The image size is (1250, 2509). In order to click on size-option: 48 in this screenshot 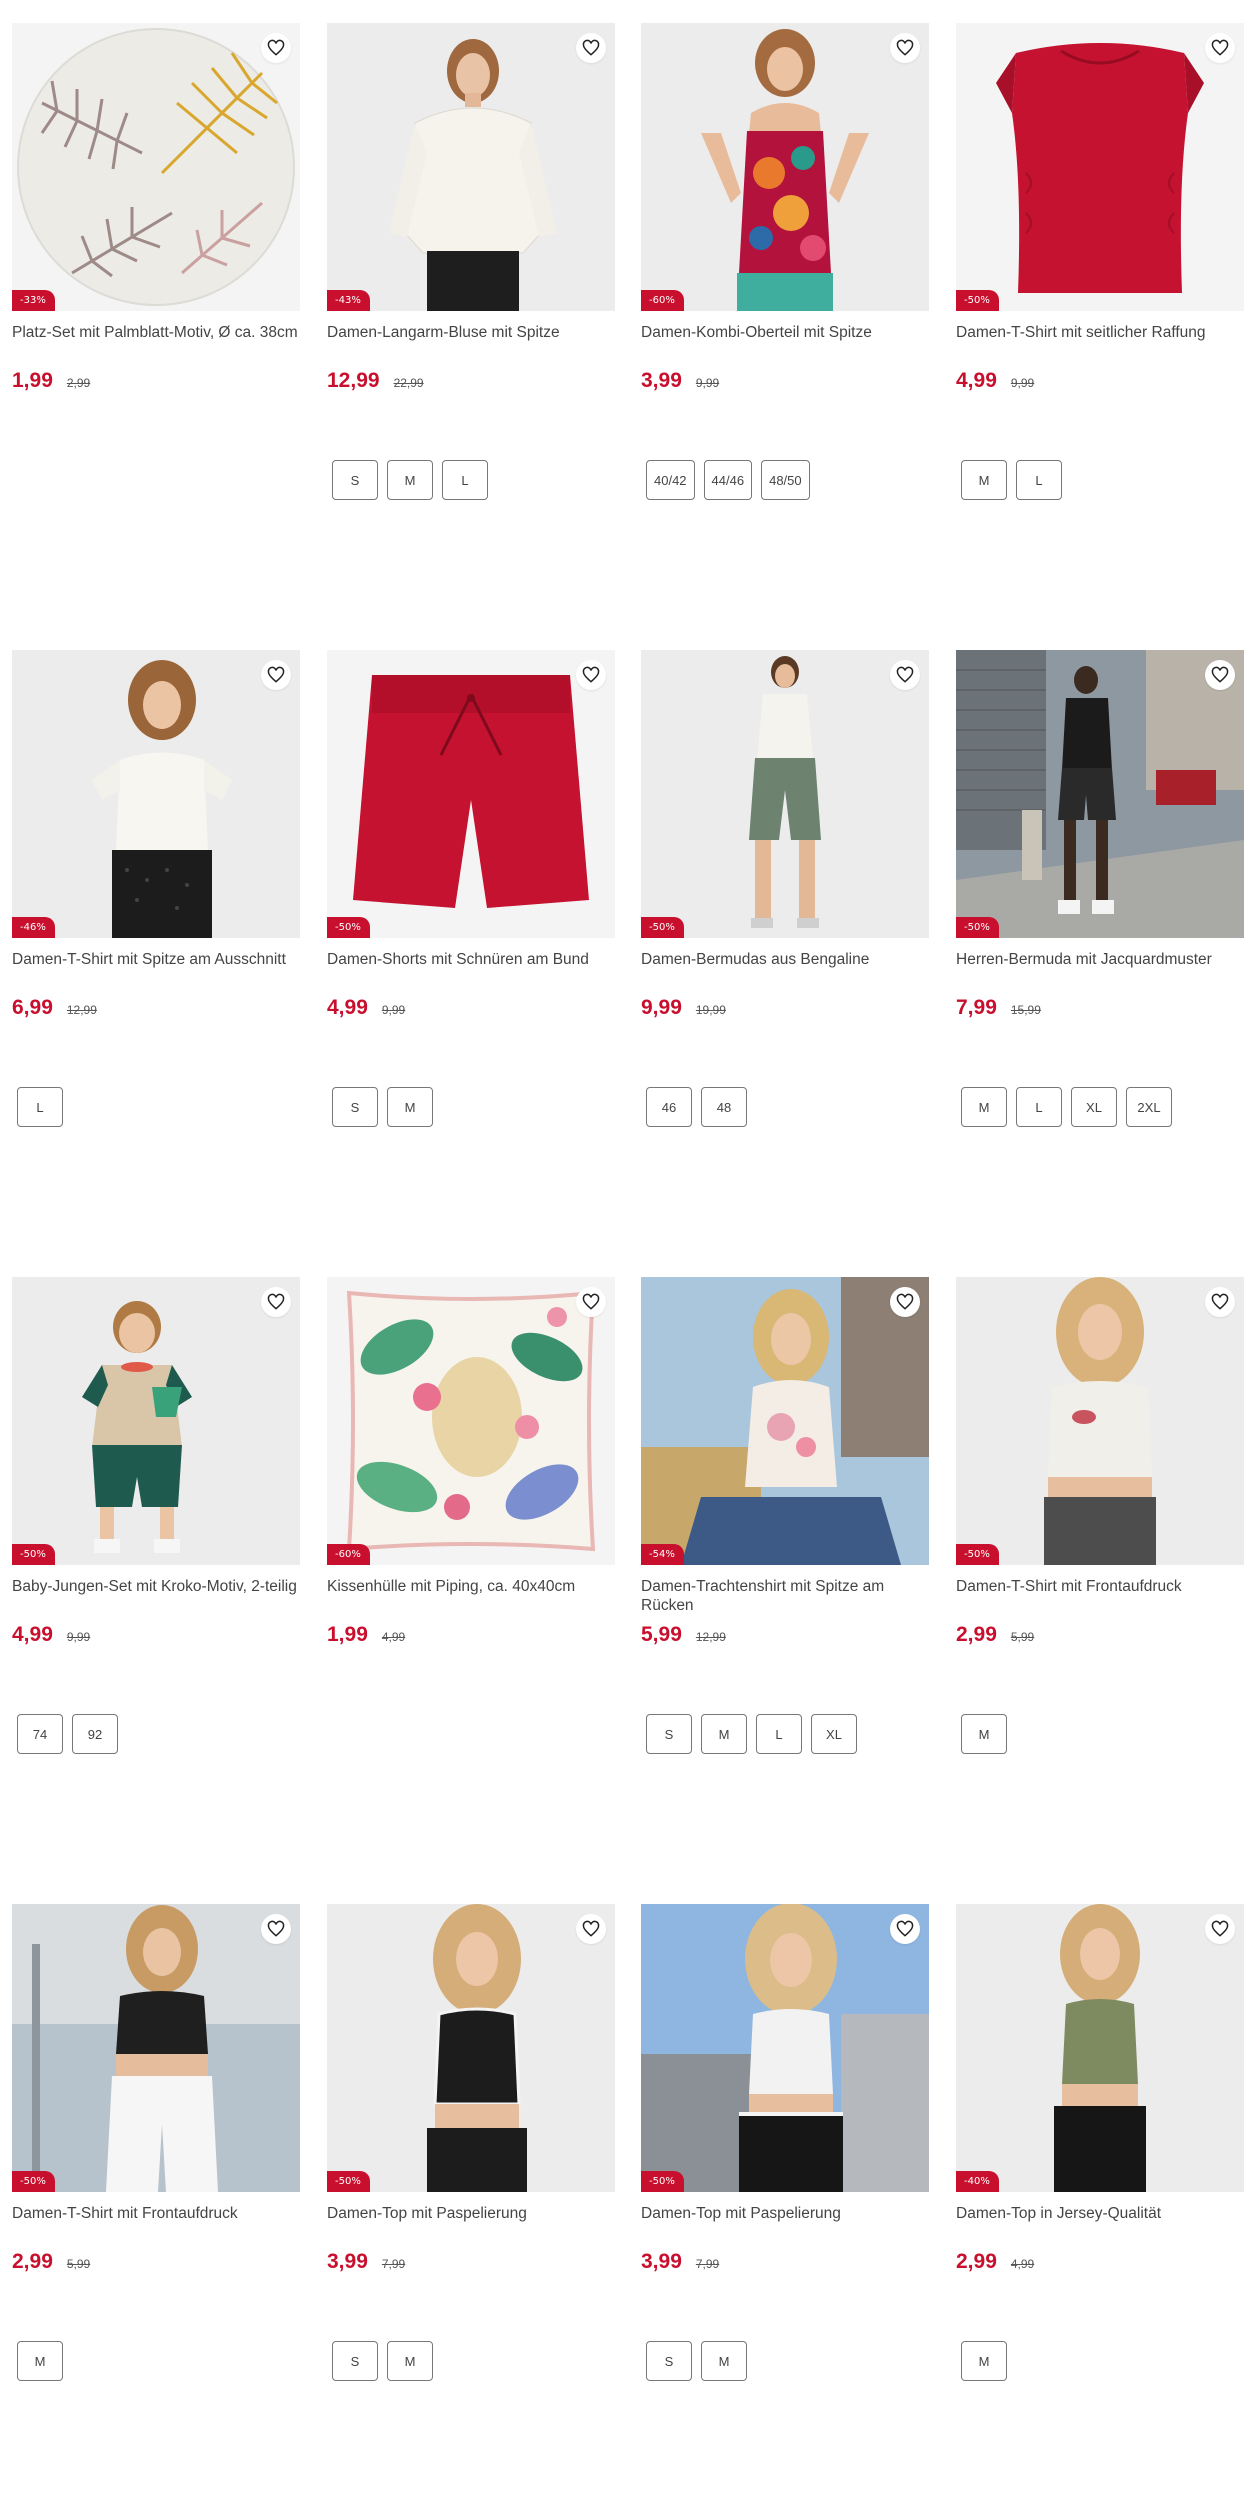, I will do `click(724, 1107)`.